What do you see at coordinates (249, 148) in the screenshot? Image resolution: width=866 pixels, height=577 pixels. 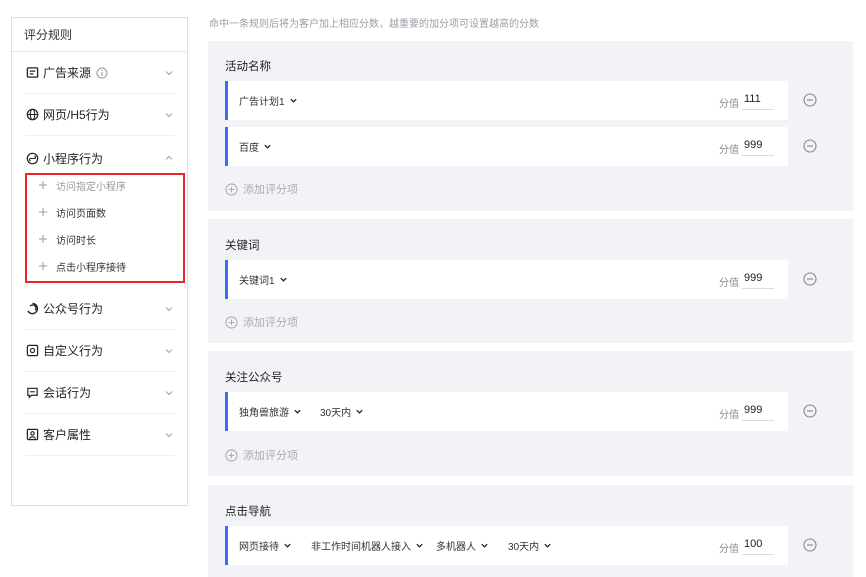 I see `select-value: 百度` at bounding box center [249, 148].